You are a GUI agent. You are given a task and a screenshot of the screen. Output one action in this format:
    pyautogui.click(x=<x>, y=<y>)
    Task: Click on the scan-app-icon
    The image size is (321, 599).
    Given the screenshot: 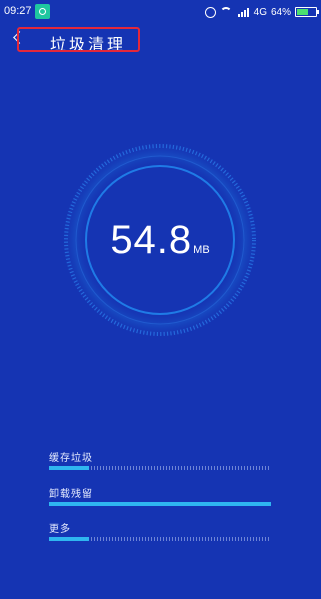 What is the action you would take?
    pyautogui.click(x=42, y=11)
    